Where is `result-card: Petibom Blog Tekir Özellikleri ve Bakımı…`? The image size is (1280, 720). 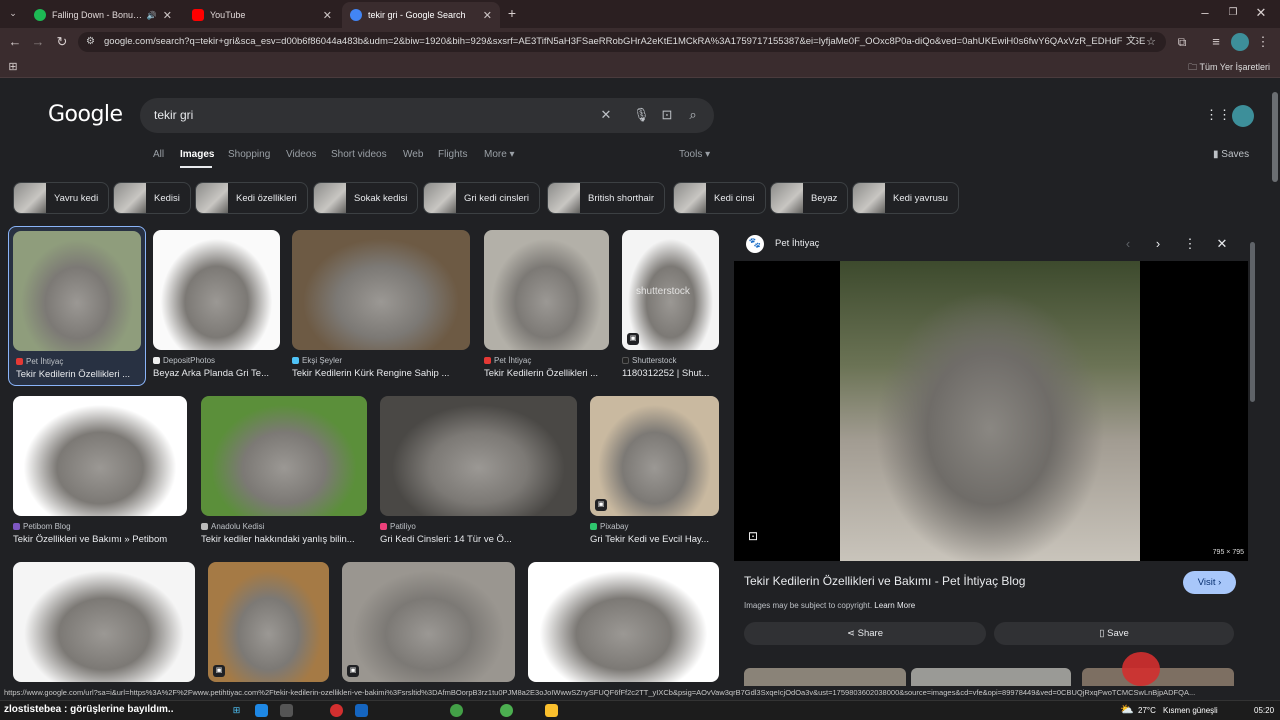
result-card: Petibom Blog Tekir Özellikleri ve Bakımı… is located at coordinates (100, 471).